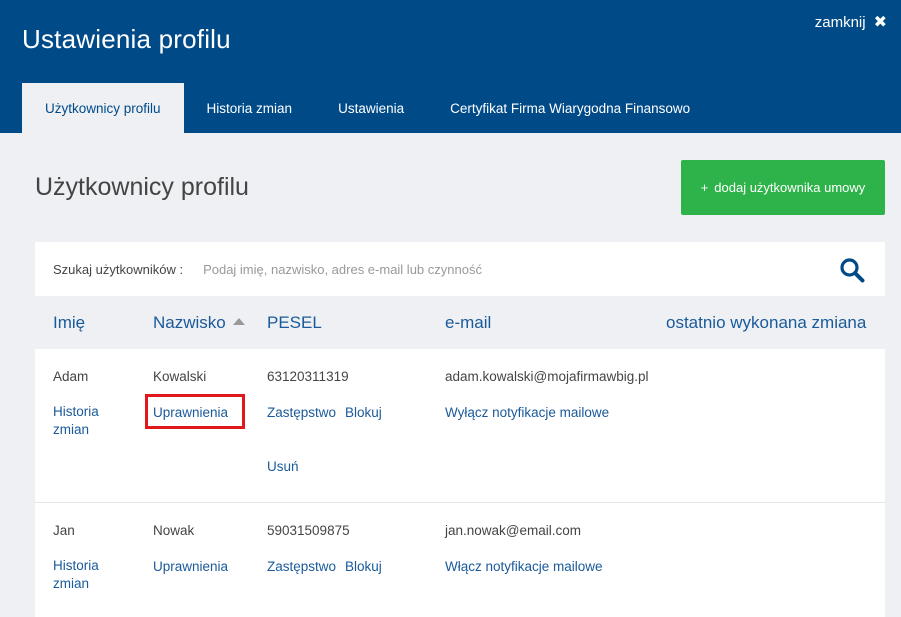  Describe the element at coordinates (294, 323) in the screenshot. I see `column-header-pesel: PESEL` at that location.